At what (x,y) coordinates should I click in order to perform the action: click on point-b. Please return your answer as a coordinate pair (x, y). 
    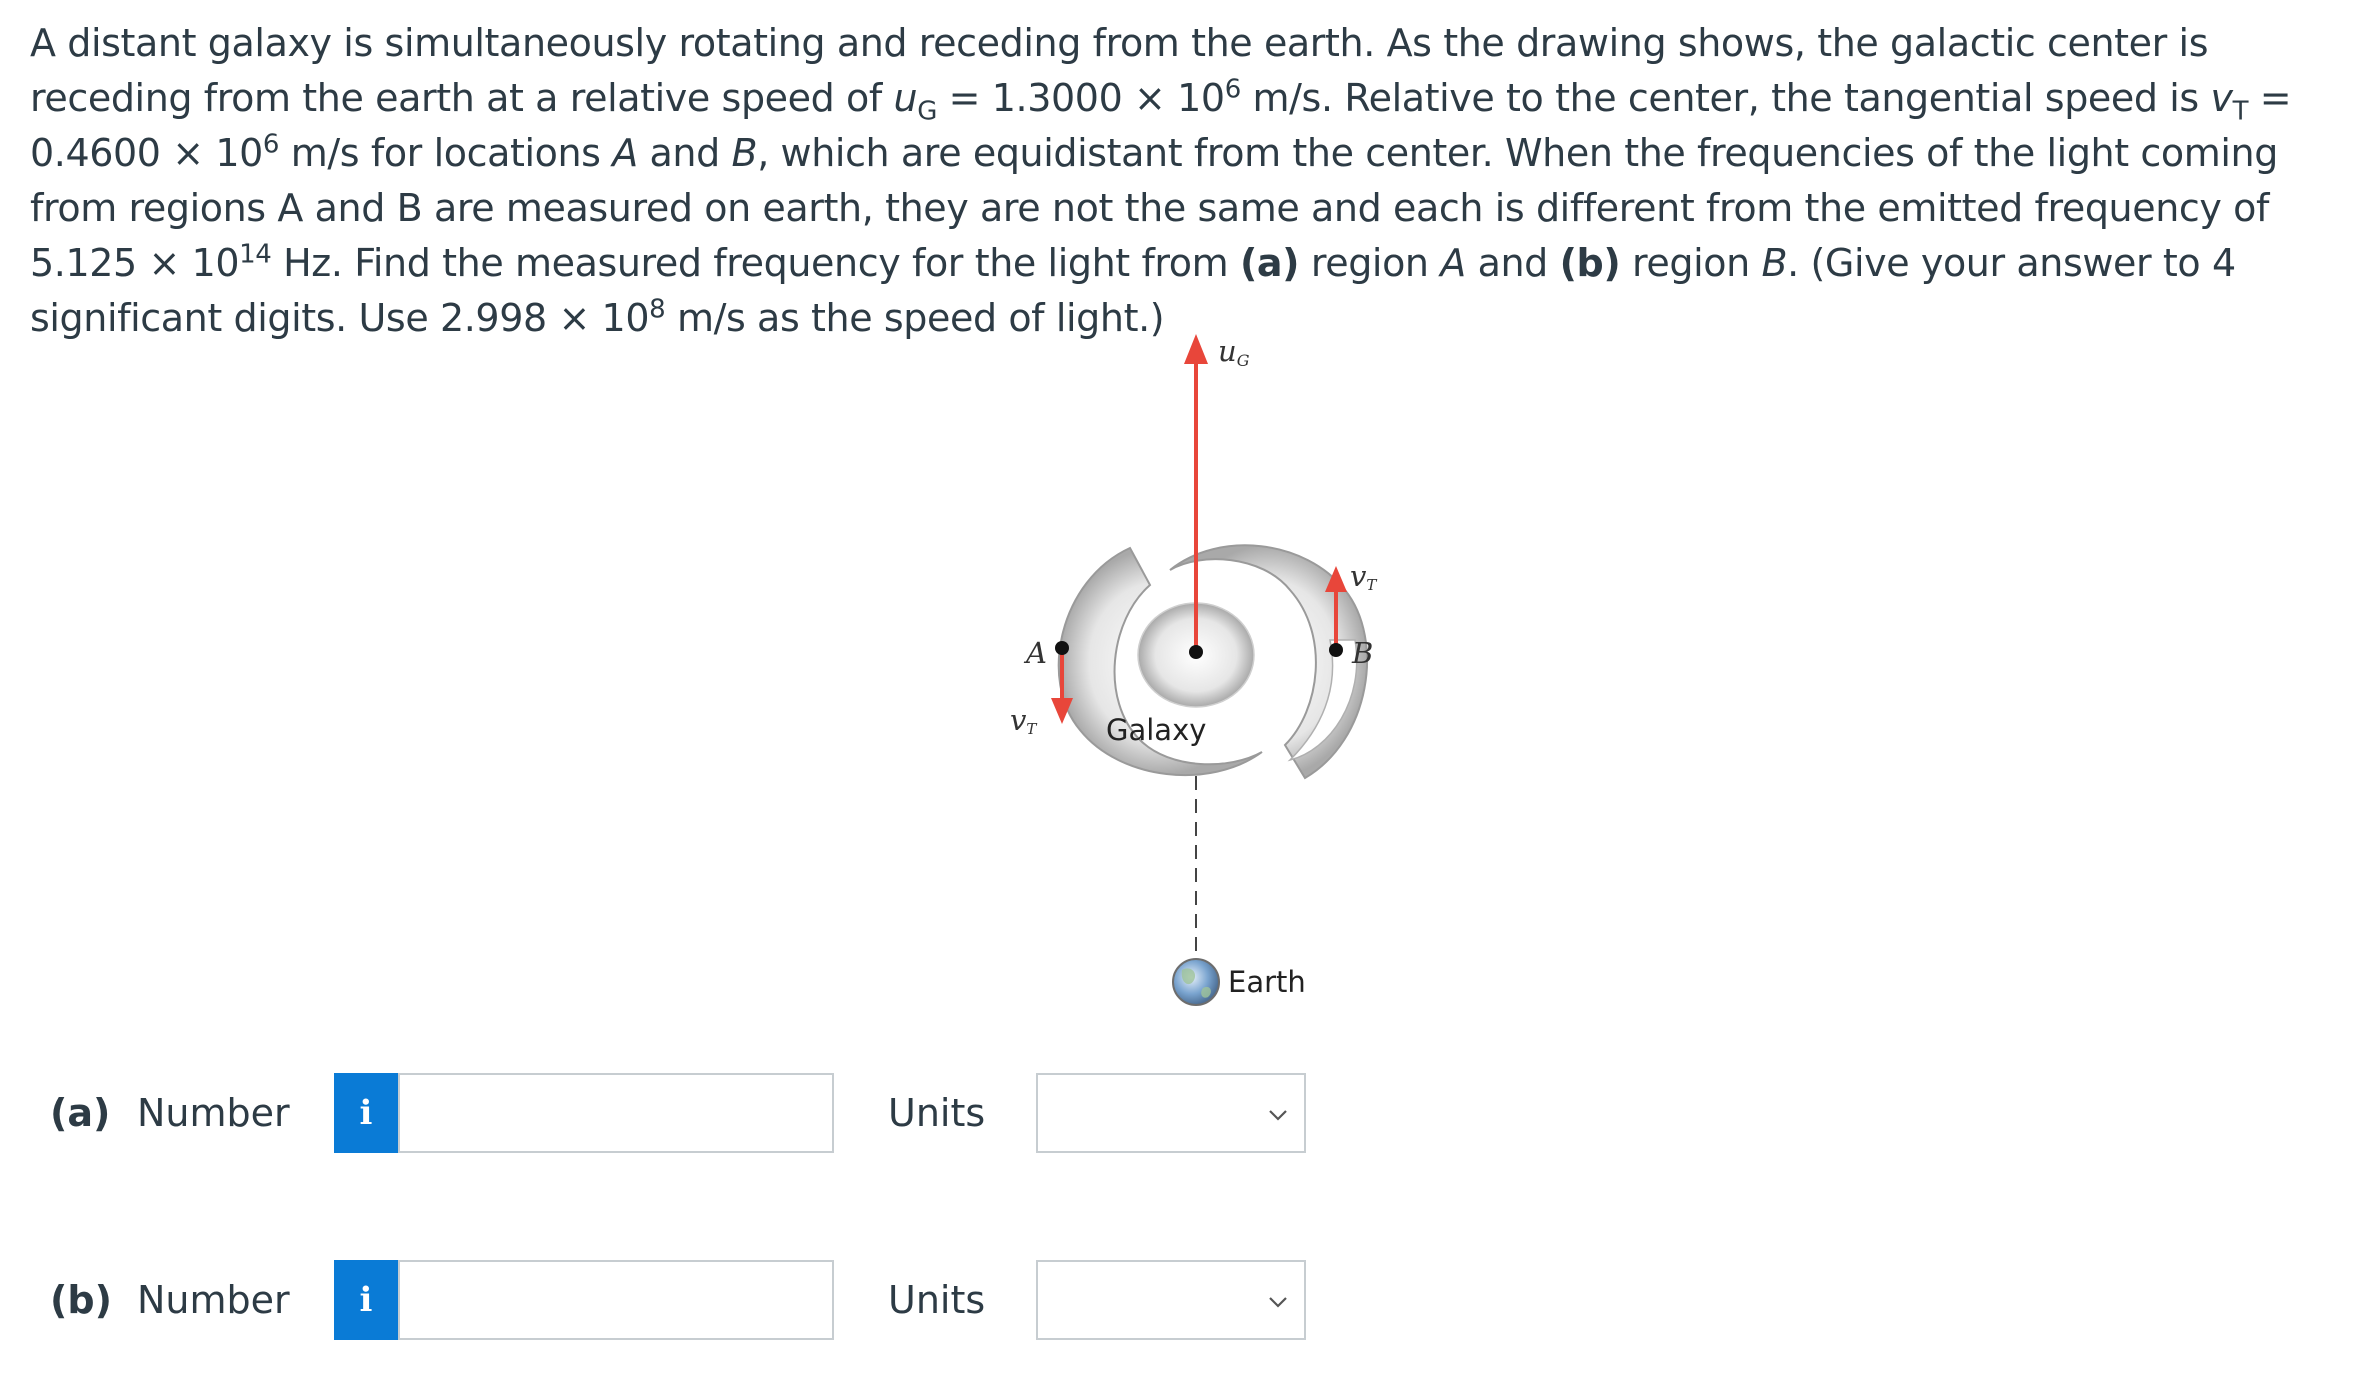
    Looking at the image, I should click on (1336, 650).